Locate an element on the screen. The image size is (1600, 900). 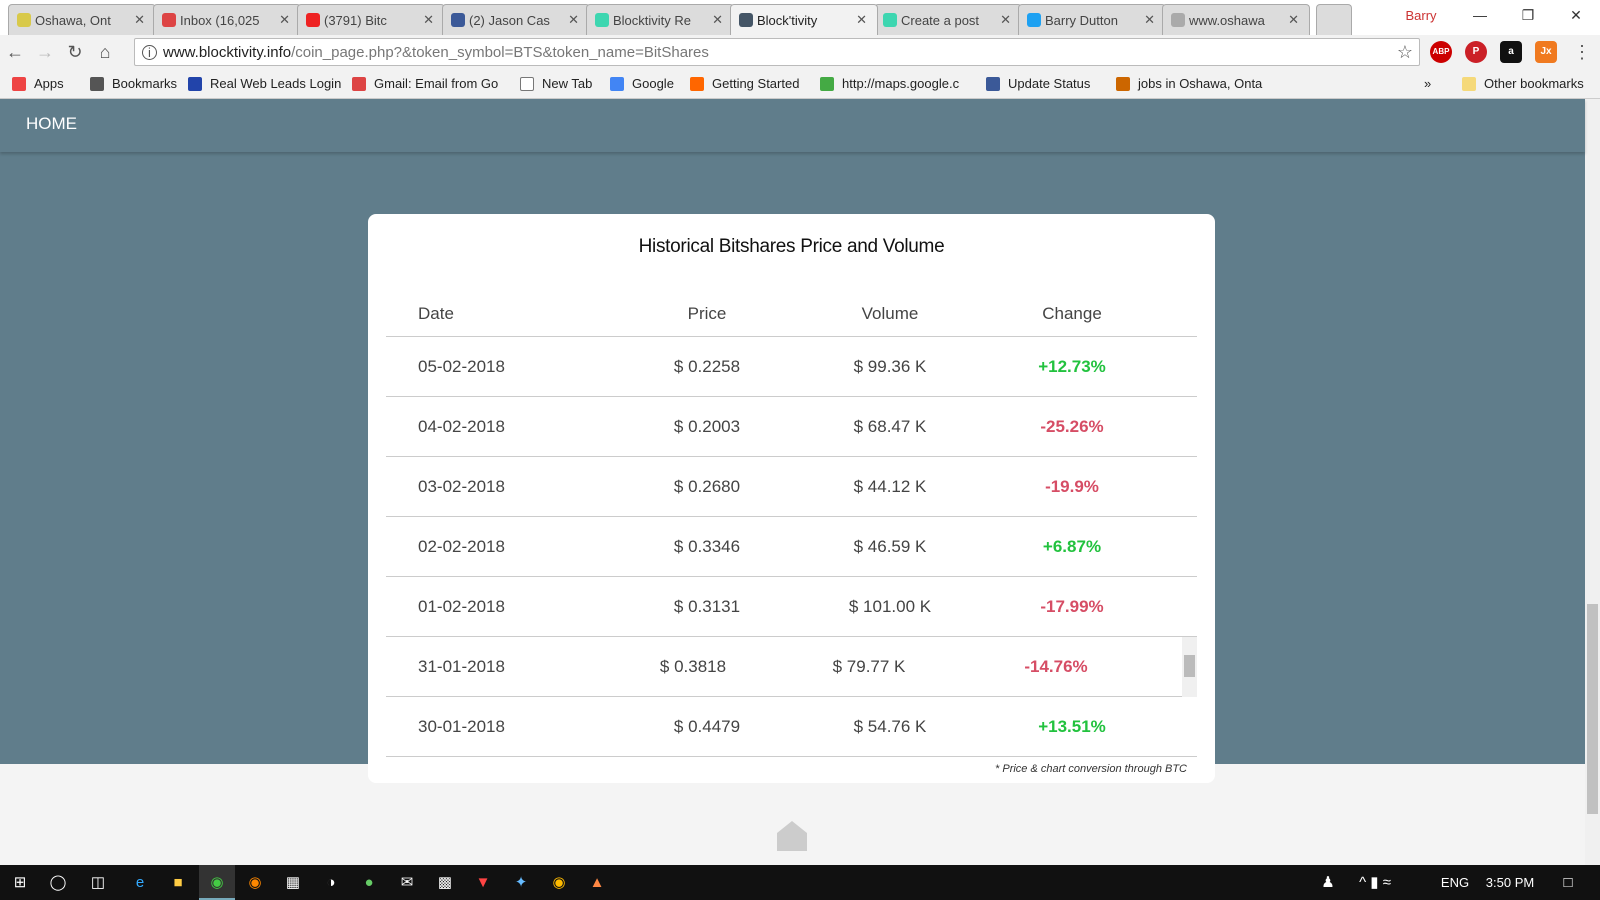
task-view-icon: ◫ is located at coordinates (98, 882).